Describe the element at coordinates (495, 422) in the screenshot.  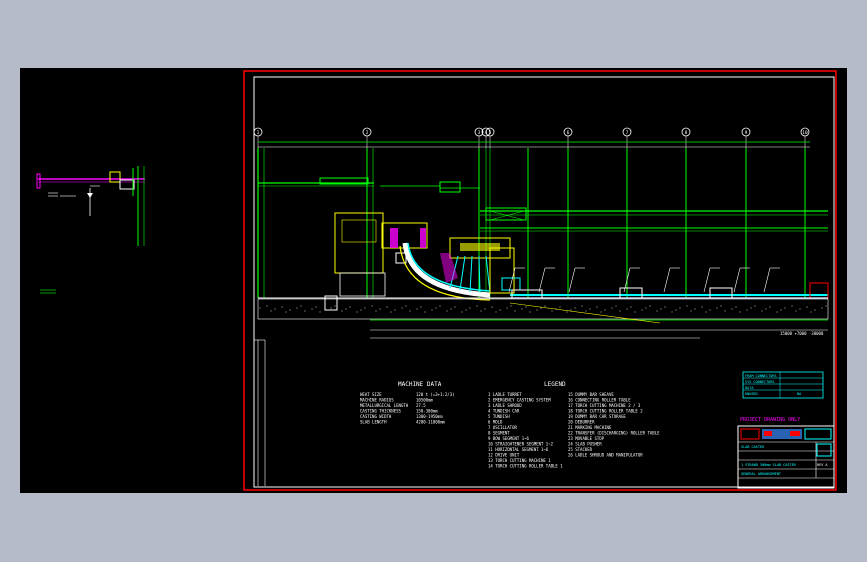
I see `legend-item: 6 MOLD` at that location.